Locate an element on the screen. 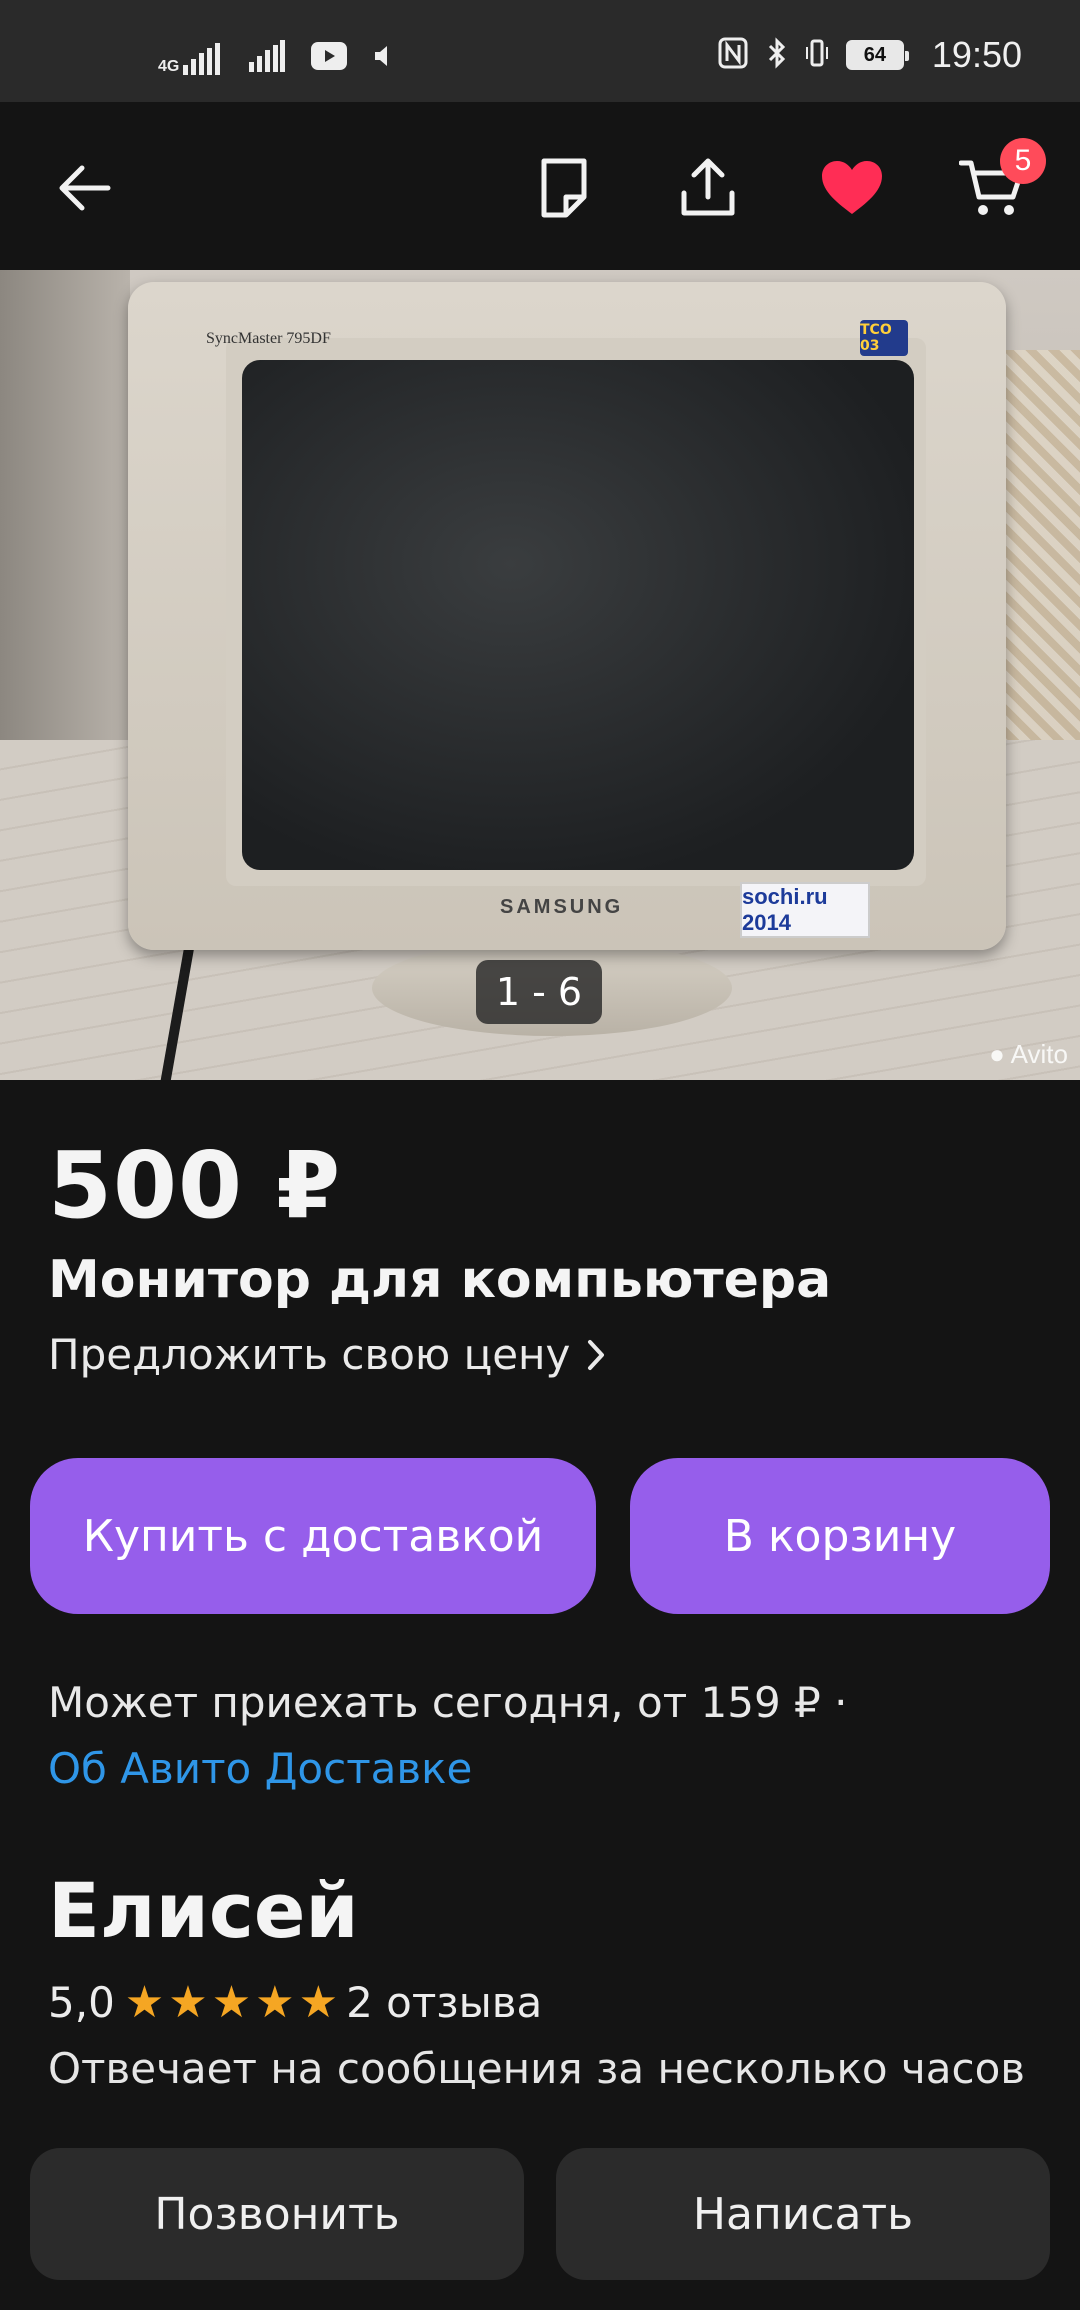 The height and width of the screenshot is (2310, 1080). favorite-button is located at coordinates (852, 188).